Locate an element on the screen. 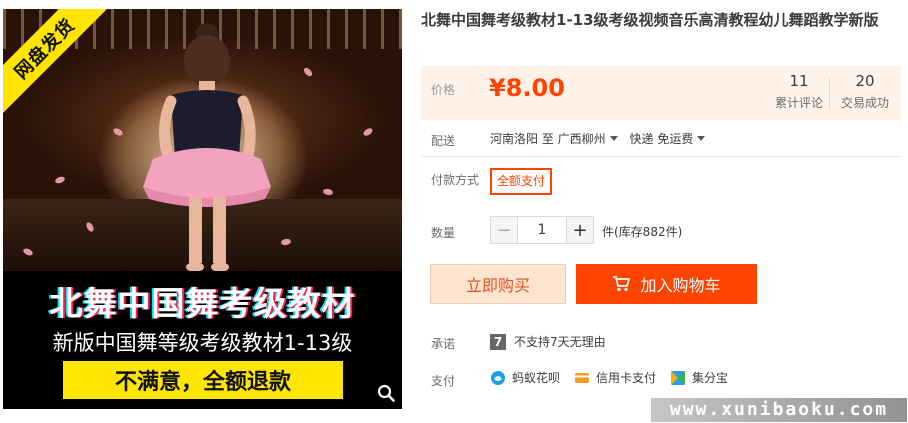 The height and width of the screenshot is (423, 908). pay-option-huabei: 蚂蚁花呗 is located at coordinates (525, 377).